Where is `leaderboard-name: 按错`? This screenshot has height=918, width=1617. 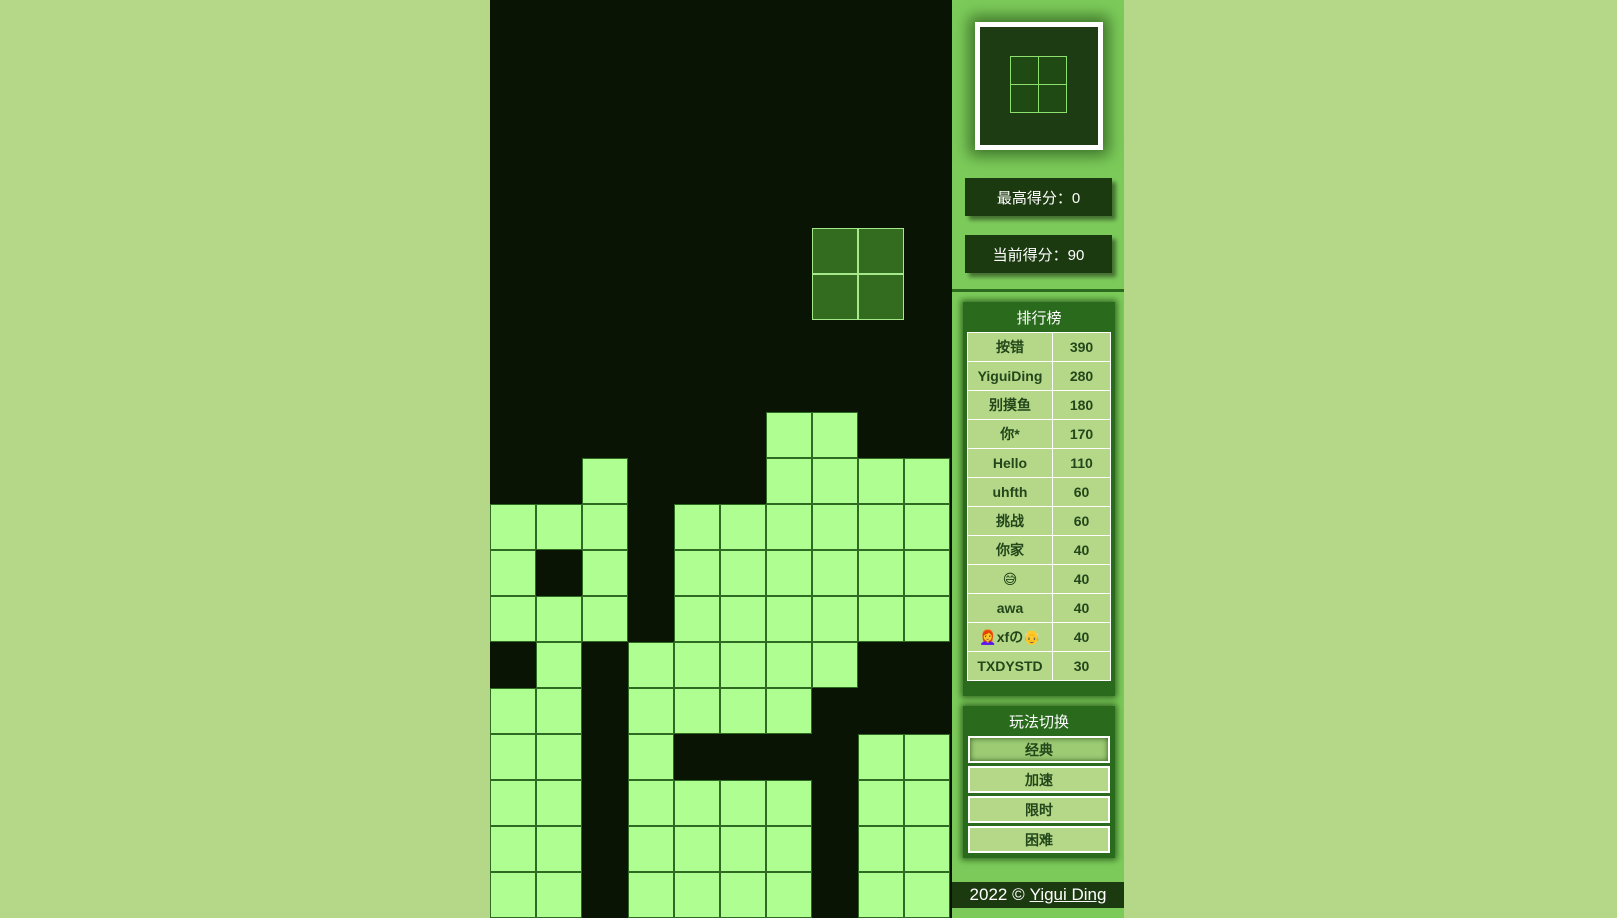 leaderboard-name: 按错 is located at coordinates (1010, 347).